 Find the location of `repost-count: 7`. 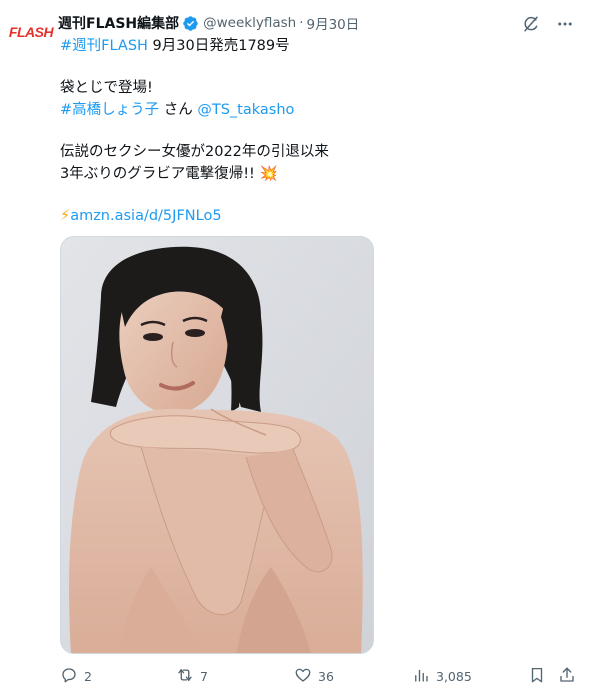

repost-count: 7 is located at coordinates (204, 676).